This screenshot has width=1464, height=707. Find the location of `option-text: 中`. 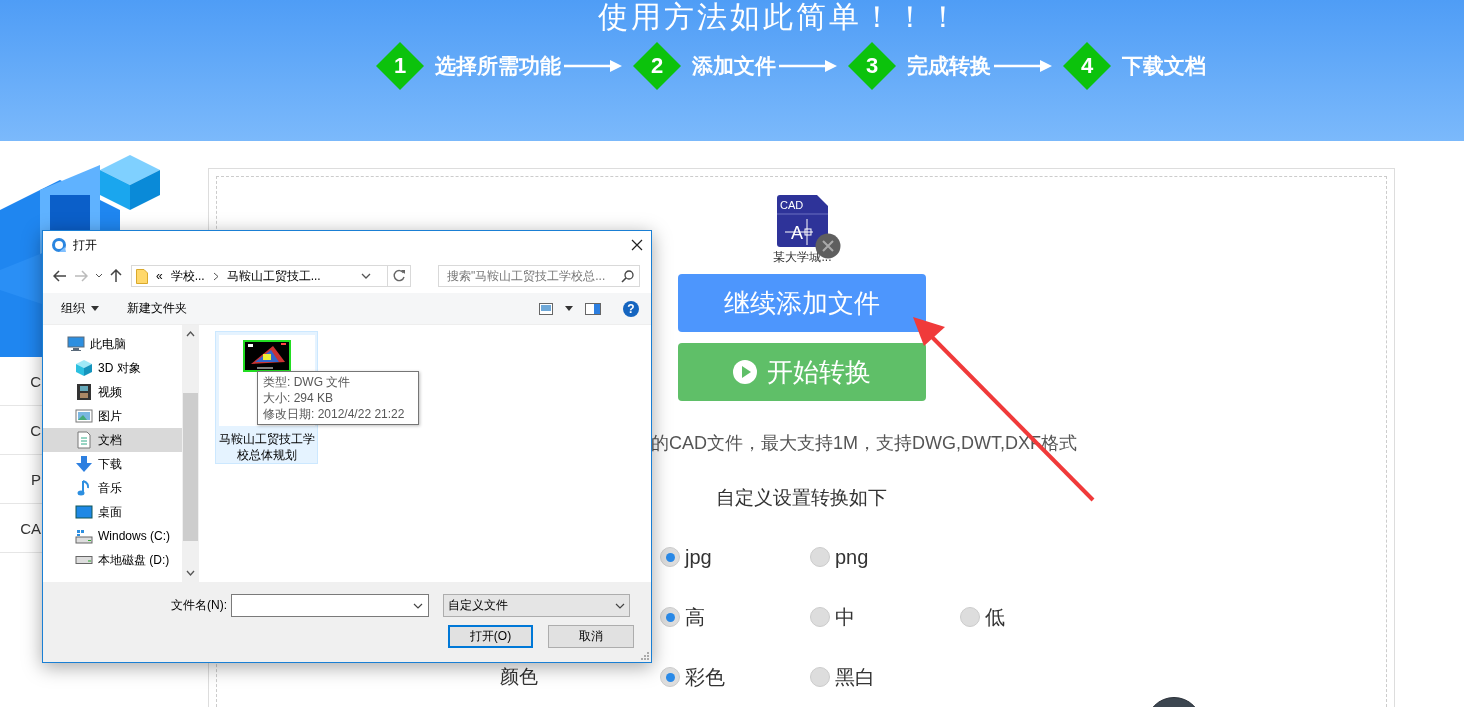

option-text: 中 is located at coordinates (845, 617).